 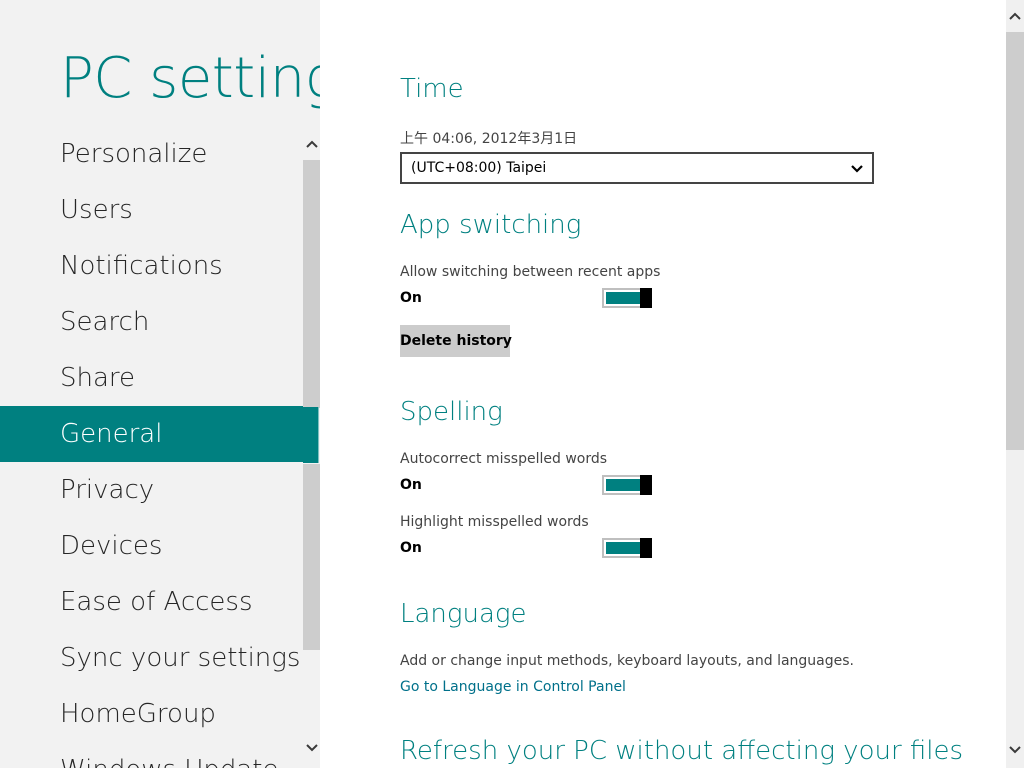 I want to click on sidebar-item-ease-of-access: Ease of Access, so click(x=151, y=602).